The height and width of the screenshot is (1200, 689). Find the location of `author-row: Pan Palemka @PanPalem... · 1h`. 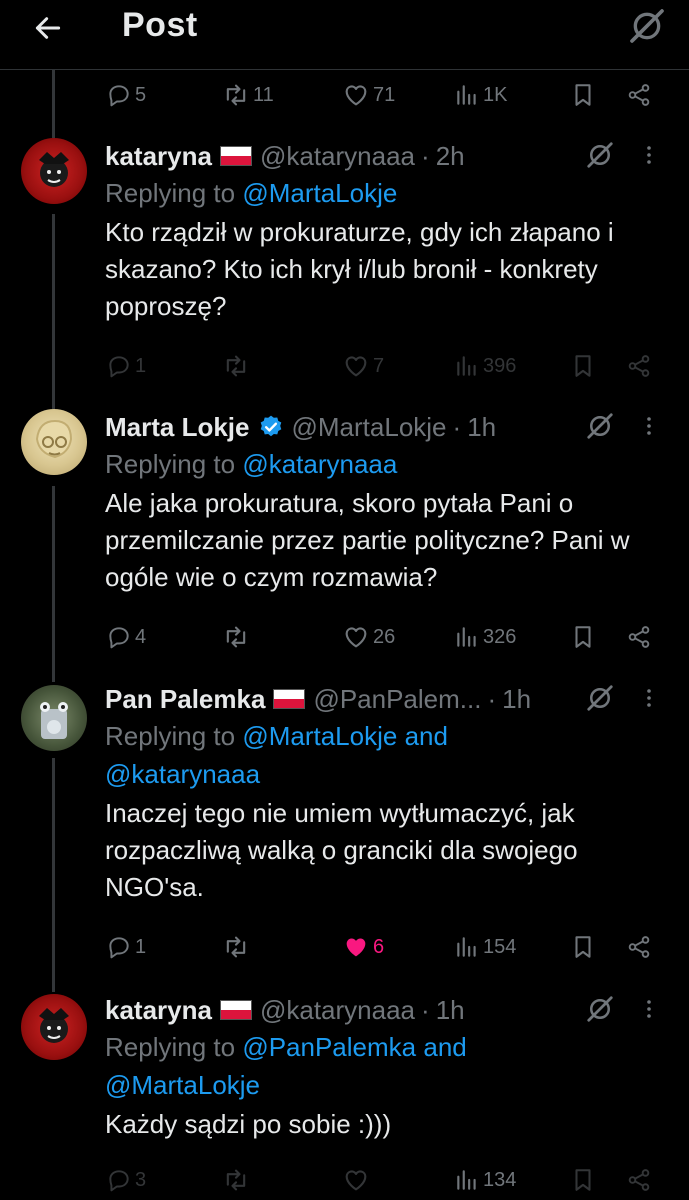

author-row: Pan Palemka @PanPalem... · 1h is located at coordinates (385, 699).